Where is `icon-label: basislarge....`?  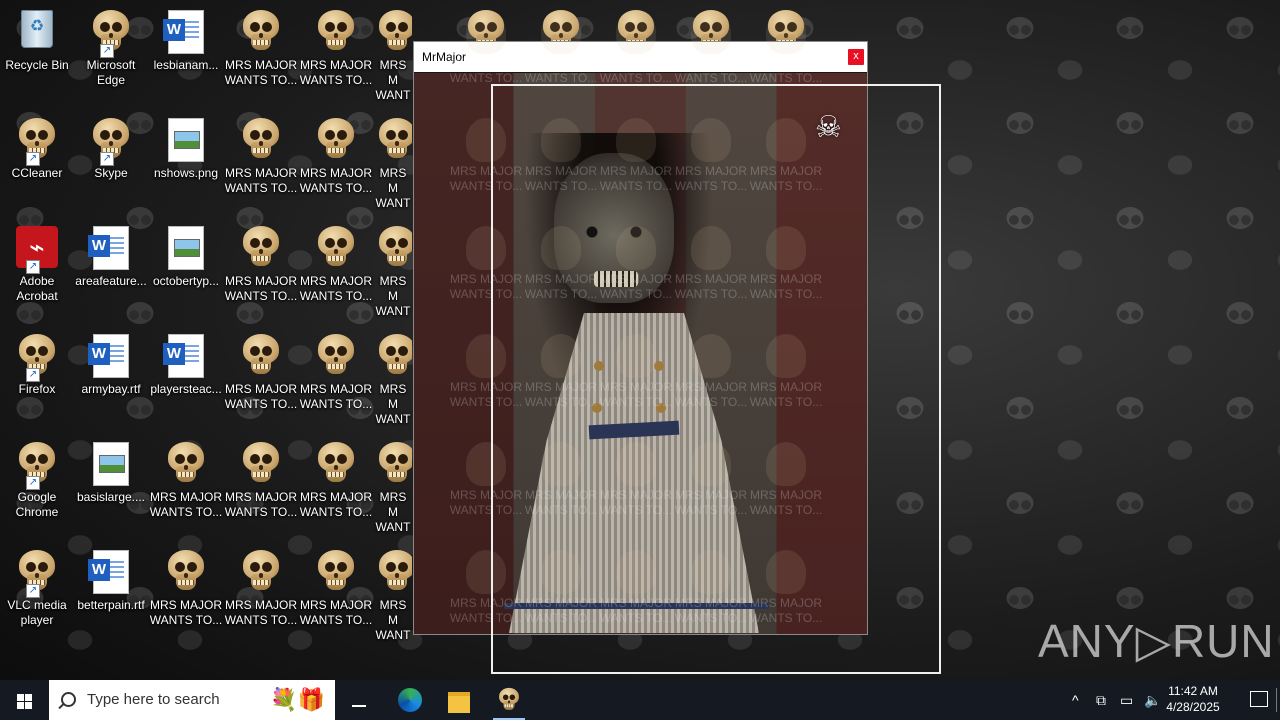 icon-label: basislarge.... is located at coordinates (111, 497).